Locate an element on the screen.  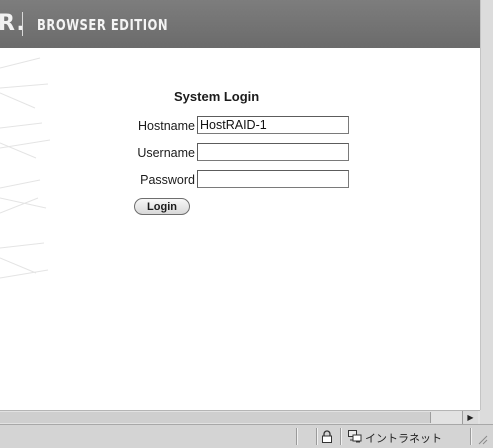
username-label: Username is located at coordinates (166, 153).